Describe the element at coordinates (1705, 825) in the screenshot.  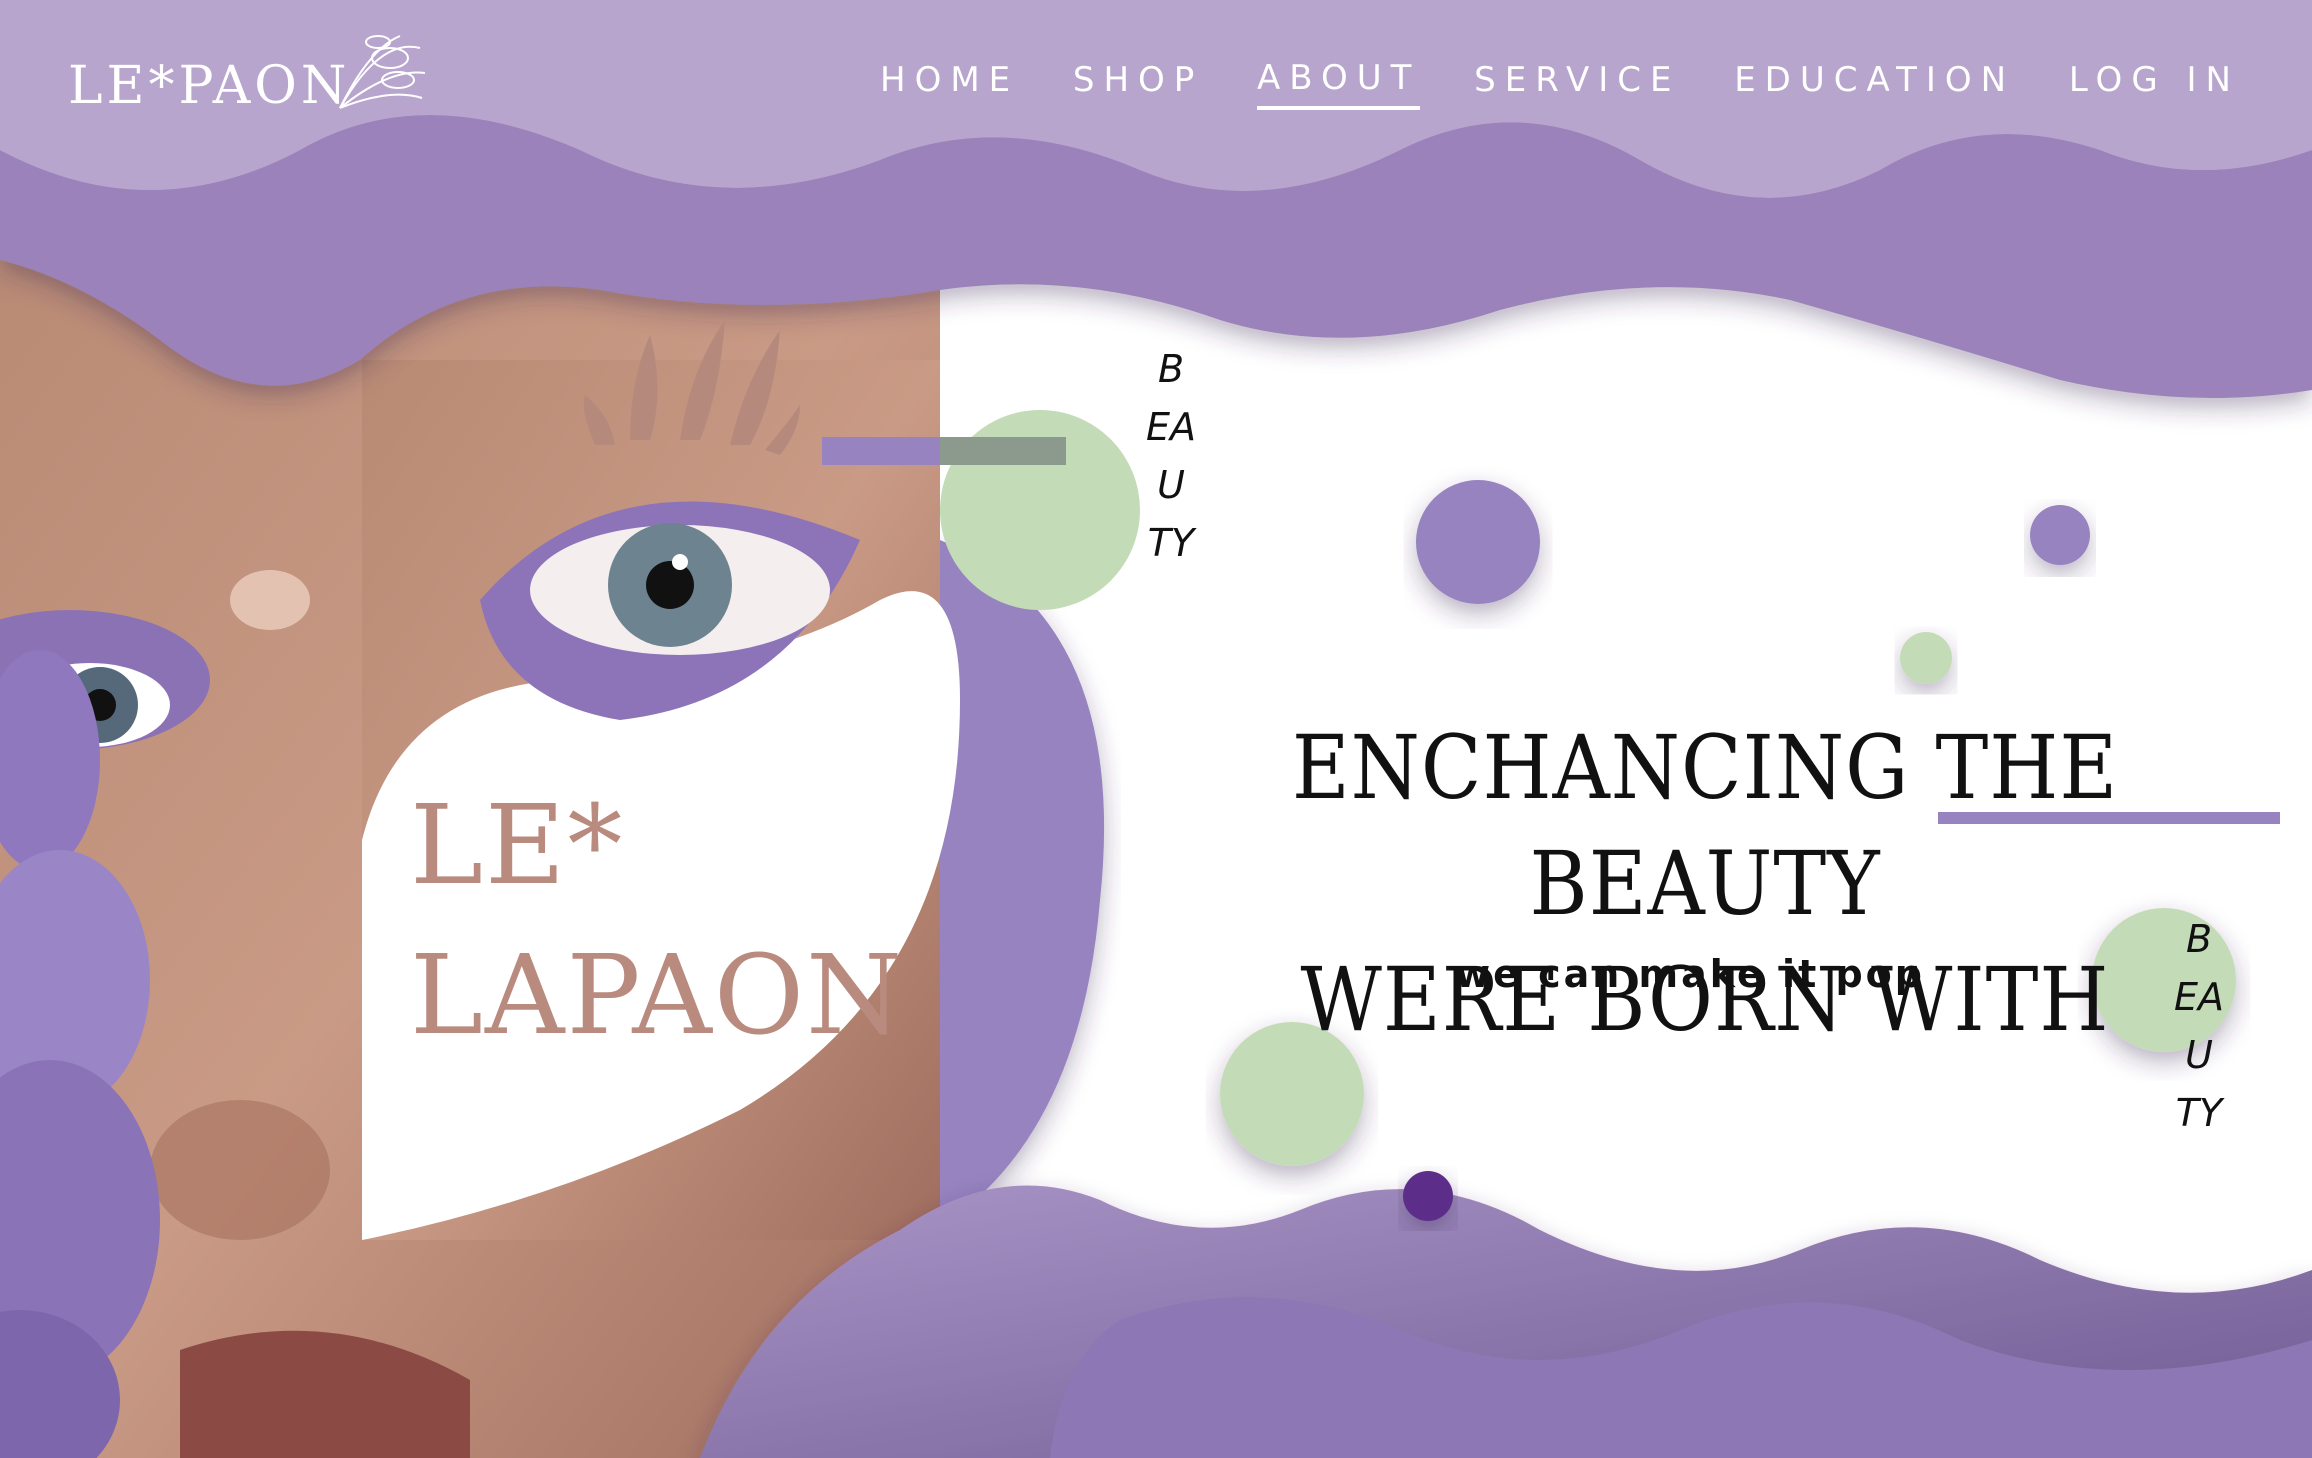
I see `hero-headline-line1: ENCHANCING THE BEAUTY` at that location.